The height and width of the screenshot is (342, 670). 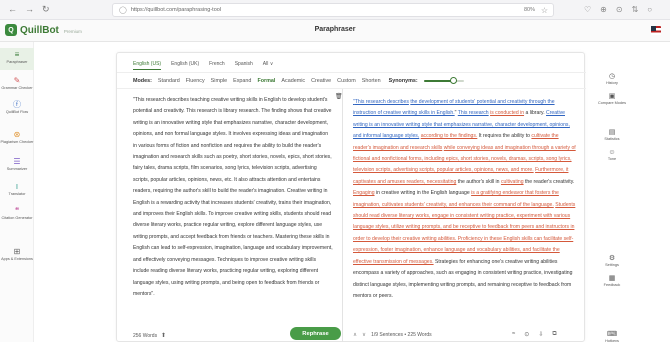 I want to click on paraphraser-icon: ≡, so click(x=17, y=54).